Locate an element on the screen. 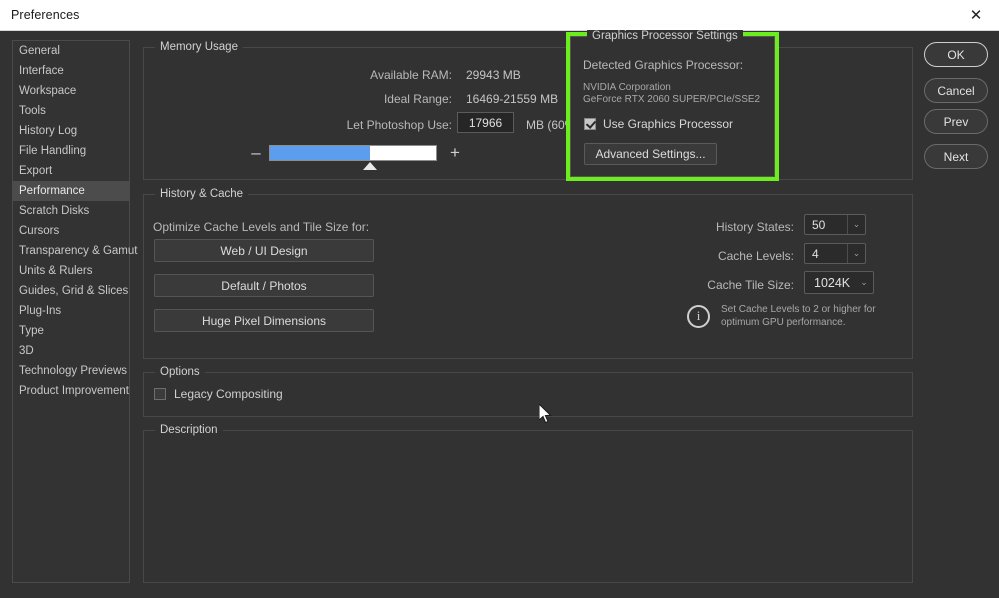  optimize-cache-label: Optimize Cache Levels and Tile Size for: is located at coordinates (261, 227).